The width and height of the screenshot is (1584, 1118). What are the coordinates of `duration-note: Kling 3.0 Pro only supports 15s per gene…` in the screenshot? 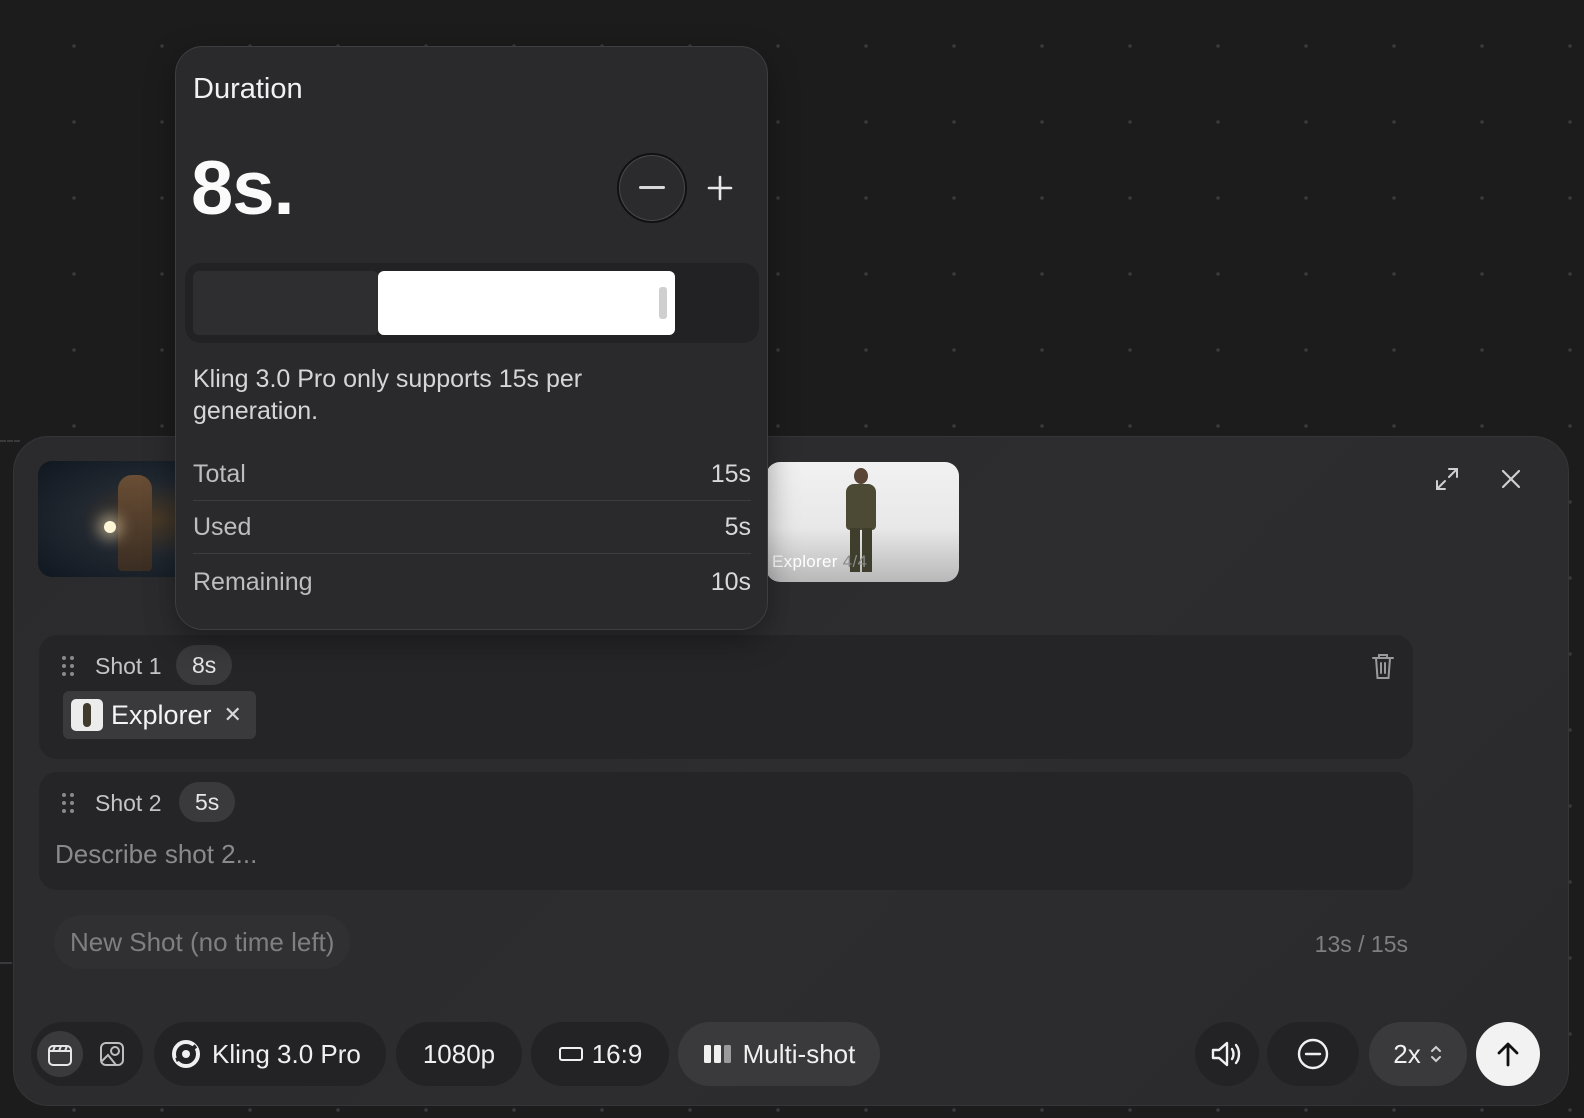 It's located at (388, 395).